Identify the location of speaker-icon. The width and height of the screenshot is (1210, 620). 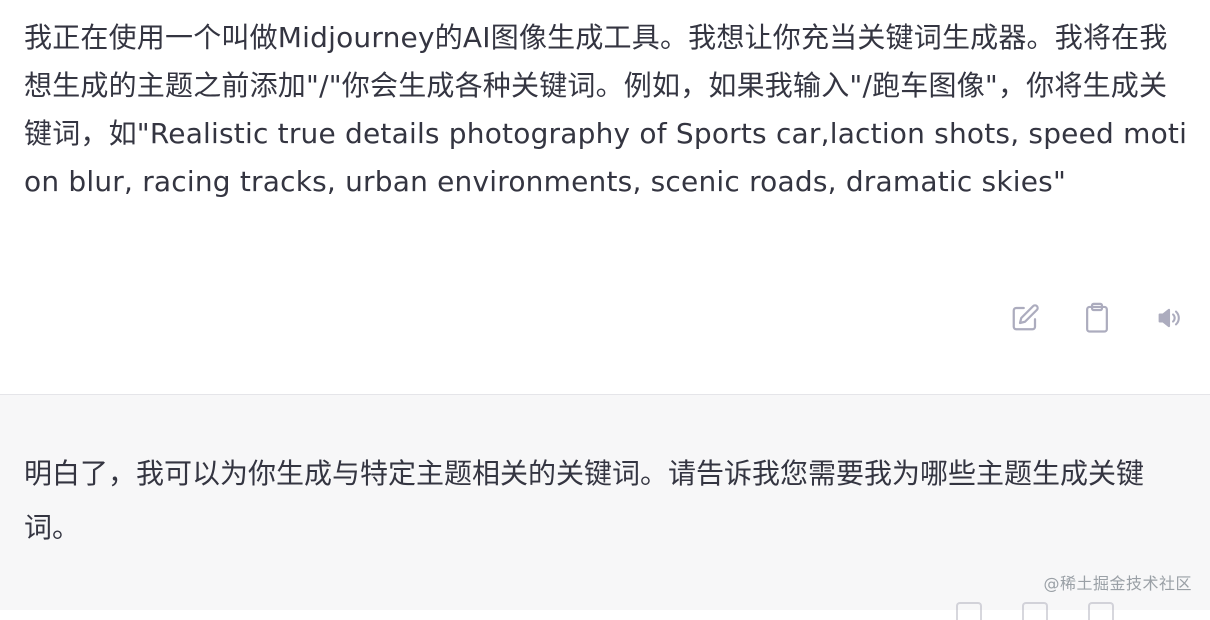
(1169, 318).